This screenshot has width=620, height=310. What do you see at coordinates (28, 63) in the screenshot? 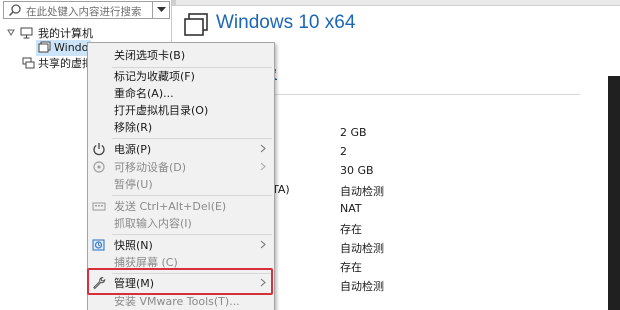
I see `shared-vm-icon` at bounding box center [28, 63].